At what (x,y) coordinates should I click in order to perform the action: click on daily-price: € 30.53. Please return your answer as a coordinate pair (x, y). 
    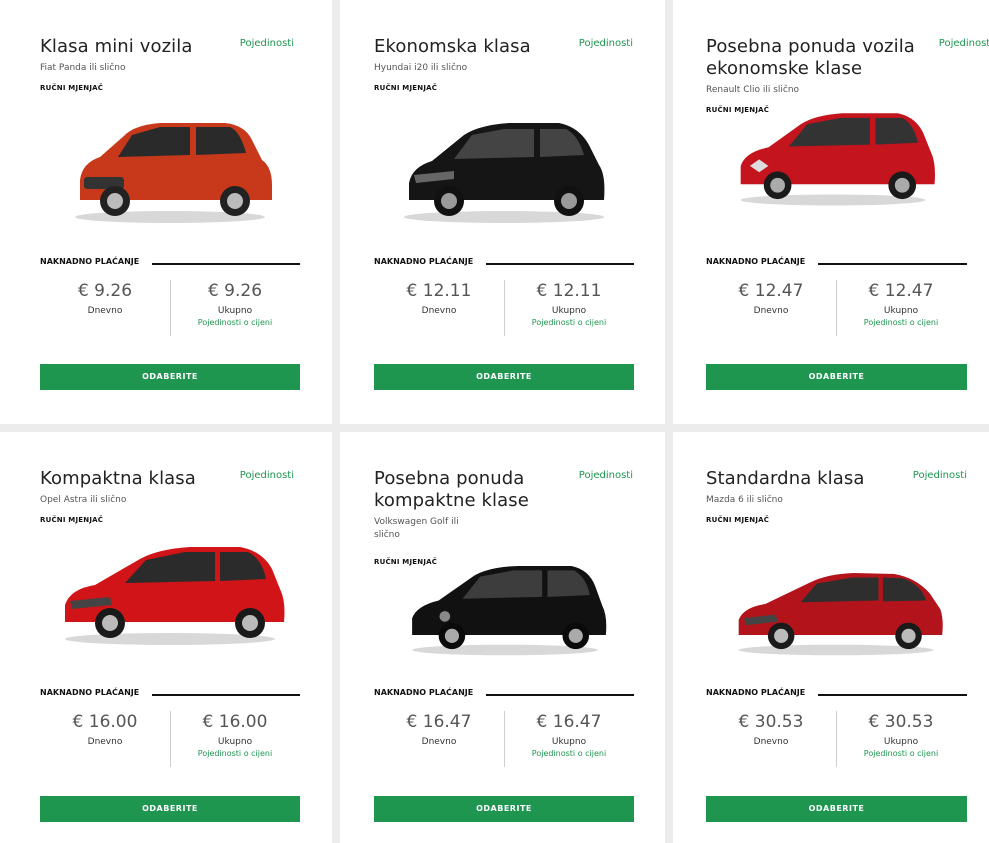
    Looking at the image, I should click on (771, 722).